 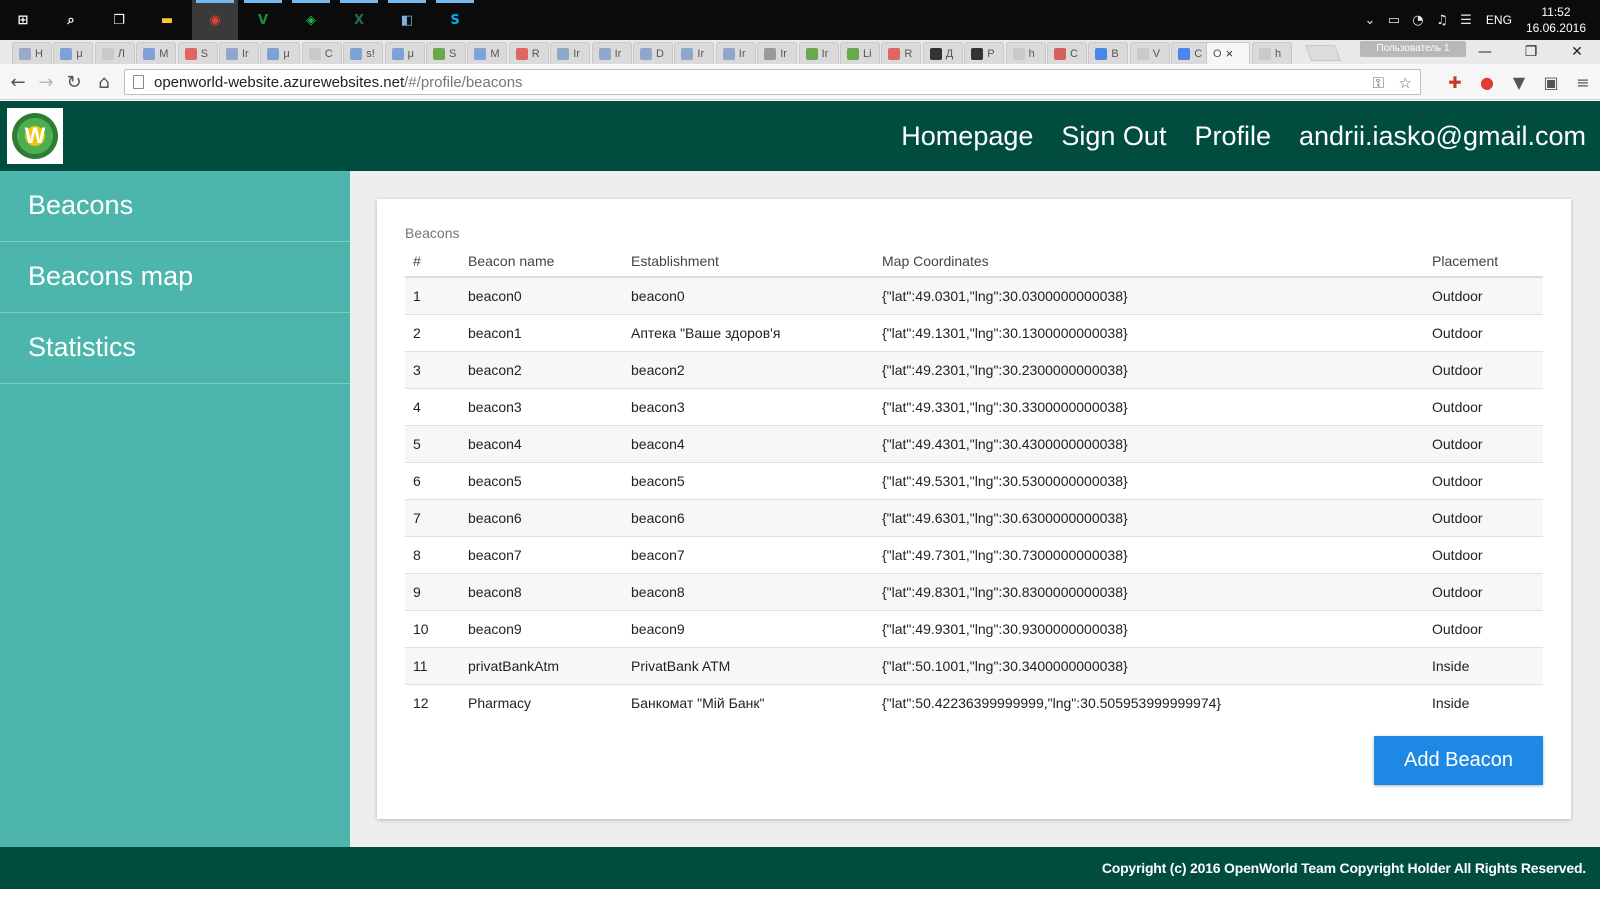 I want to click on nav-user-email-link: andrii.iasko@gmail.com, so click(x=1442, y=136).